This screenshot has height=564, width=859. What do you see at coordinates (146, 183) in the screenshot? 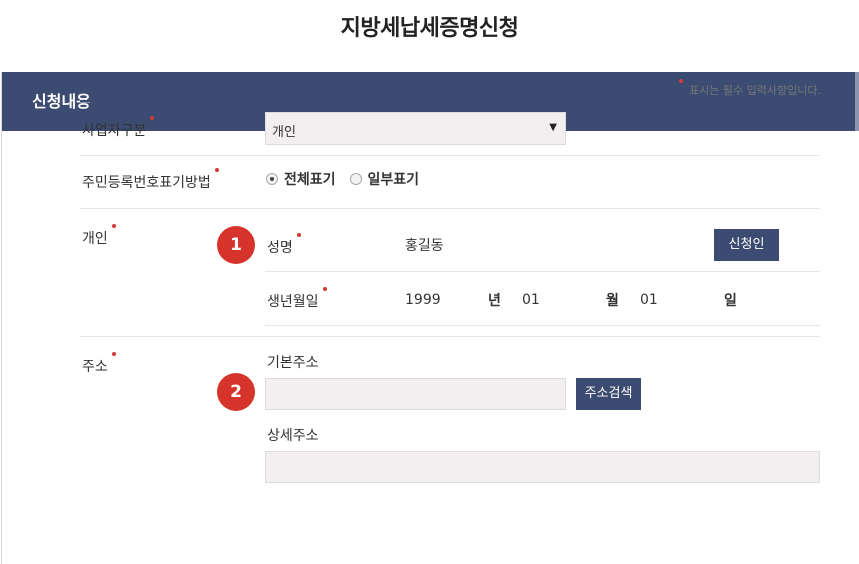
I see `rrn-display-label-text: 주민등록번호표기방법` at bounding box center [146, 183].